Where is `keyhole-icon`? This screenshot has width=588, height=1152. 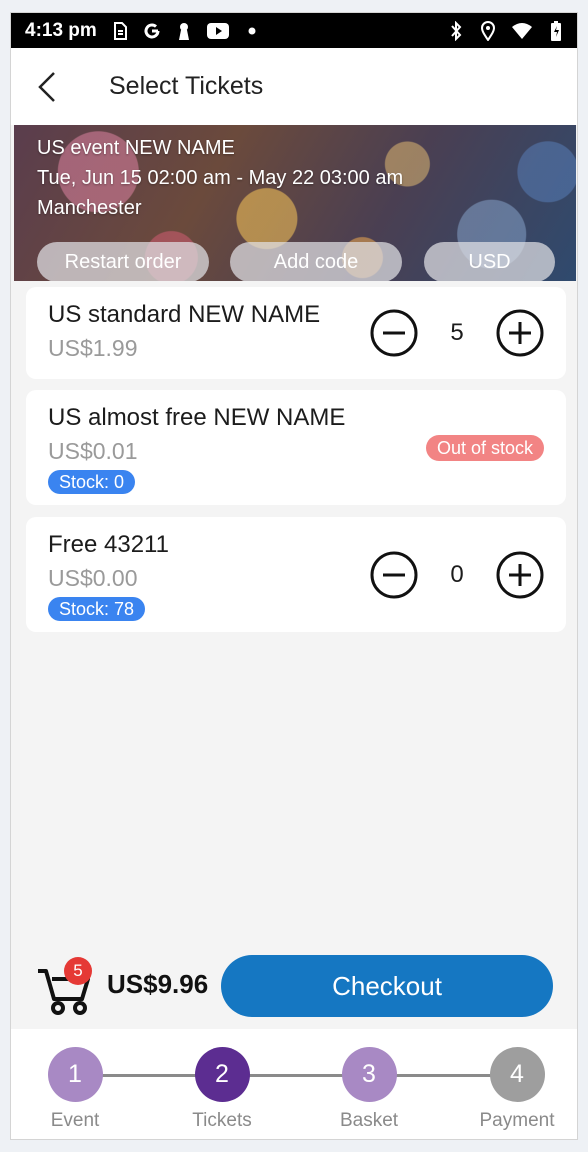
keyhole-icon is located at coordinates (184, 31).